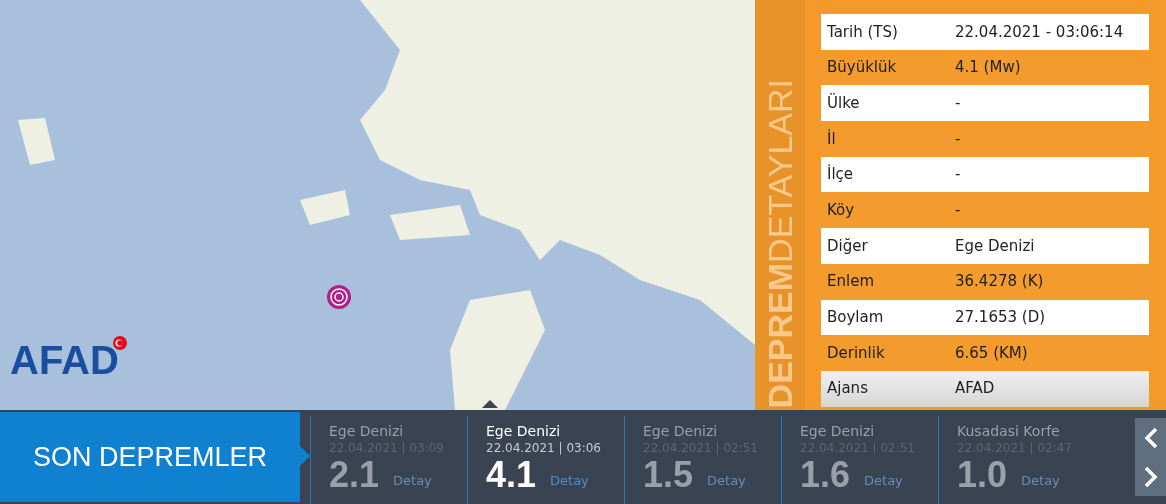 The width and height of the screenshot is (1166, 504). Describe the element at coordinates (832, 139) in the screenshot. I see `detail-label: İl` at that location.